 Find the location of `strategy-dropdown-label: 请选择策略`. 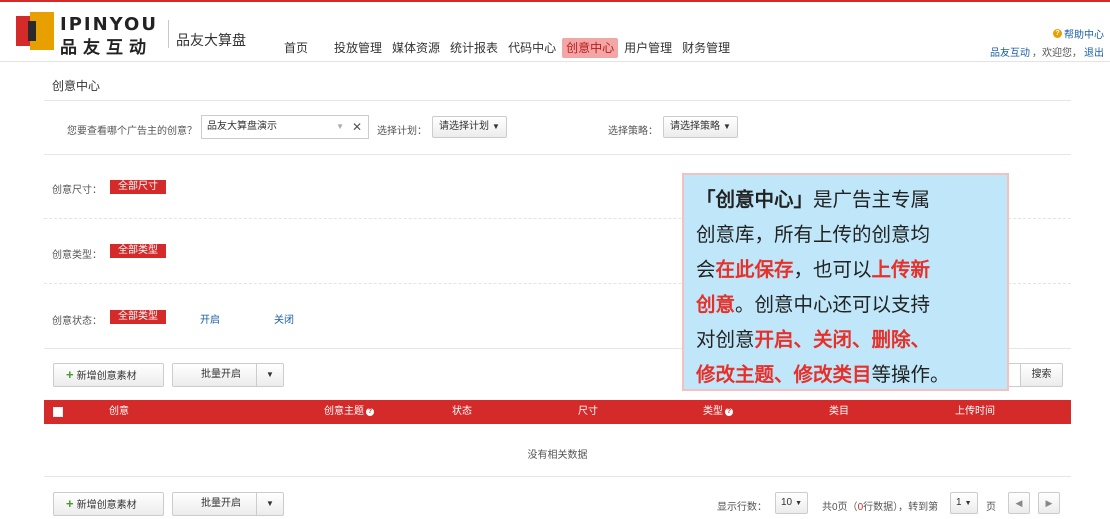

strategy-dropdown-label: 请选择策略 is located at coordinates (695, 126).